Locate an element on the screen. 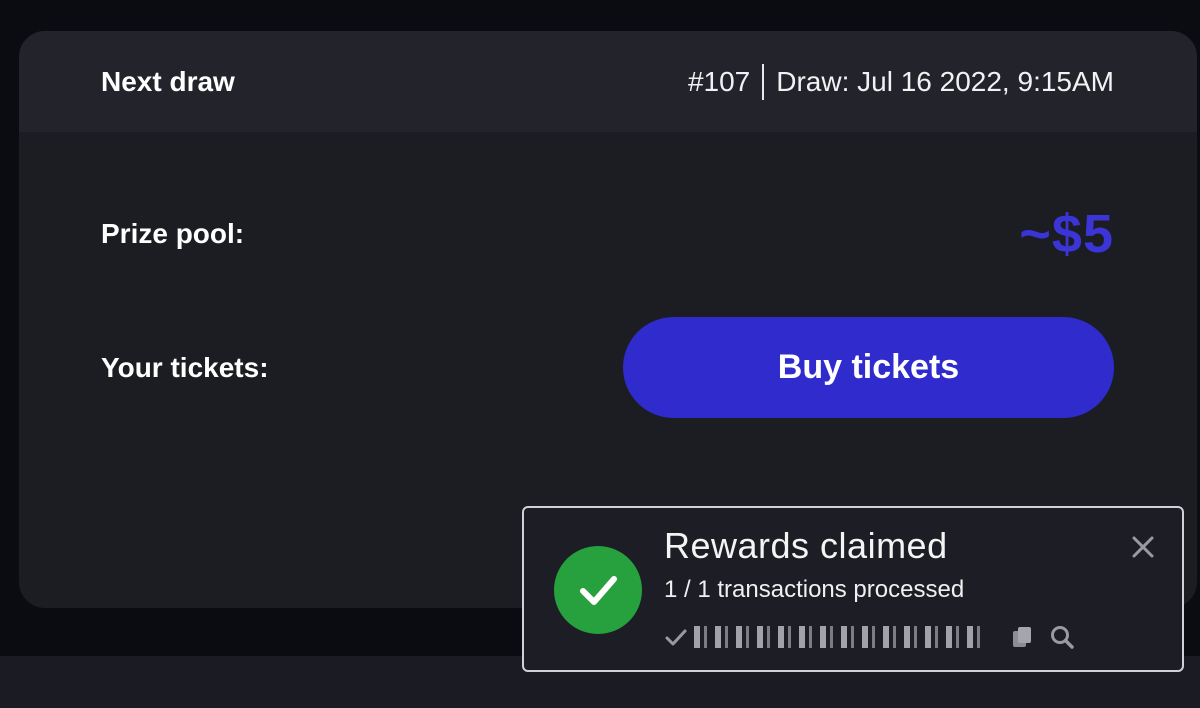  tickets-row: Your tickets: Buy tickets is located at coordinates (607, 367).